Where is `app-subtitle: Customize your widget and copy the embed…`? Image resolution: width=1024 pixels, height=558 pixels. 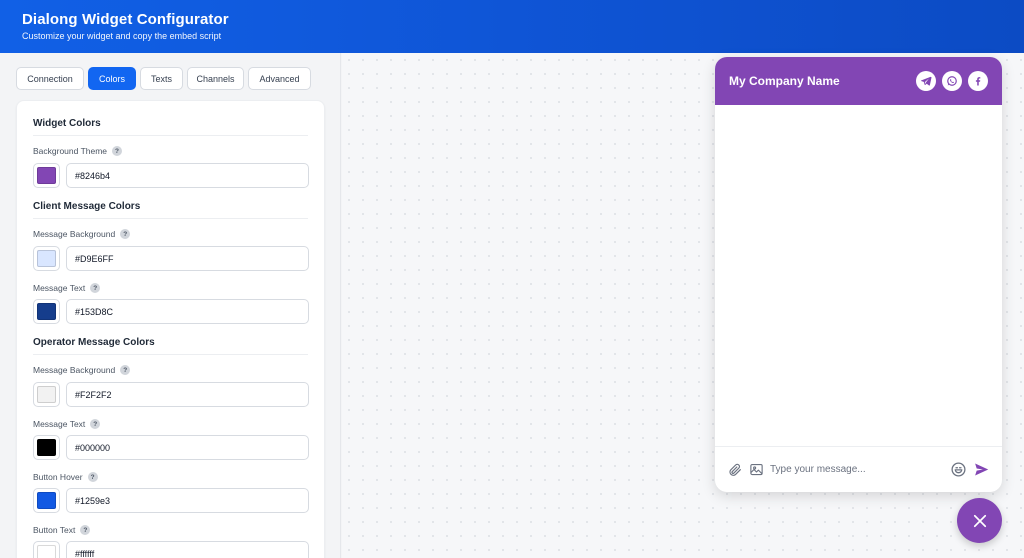
app-subtitle: Customize your widget and copy the embed… is located at coordinates (122, 36).